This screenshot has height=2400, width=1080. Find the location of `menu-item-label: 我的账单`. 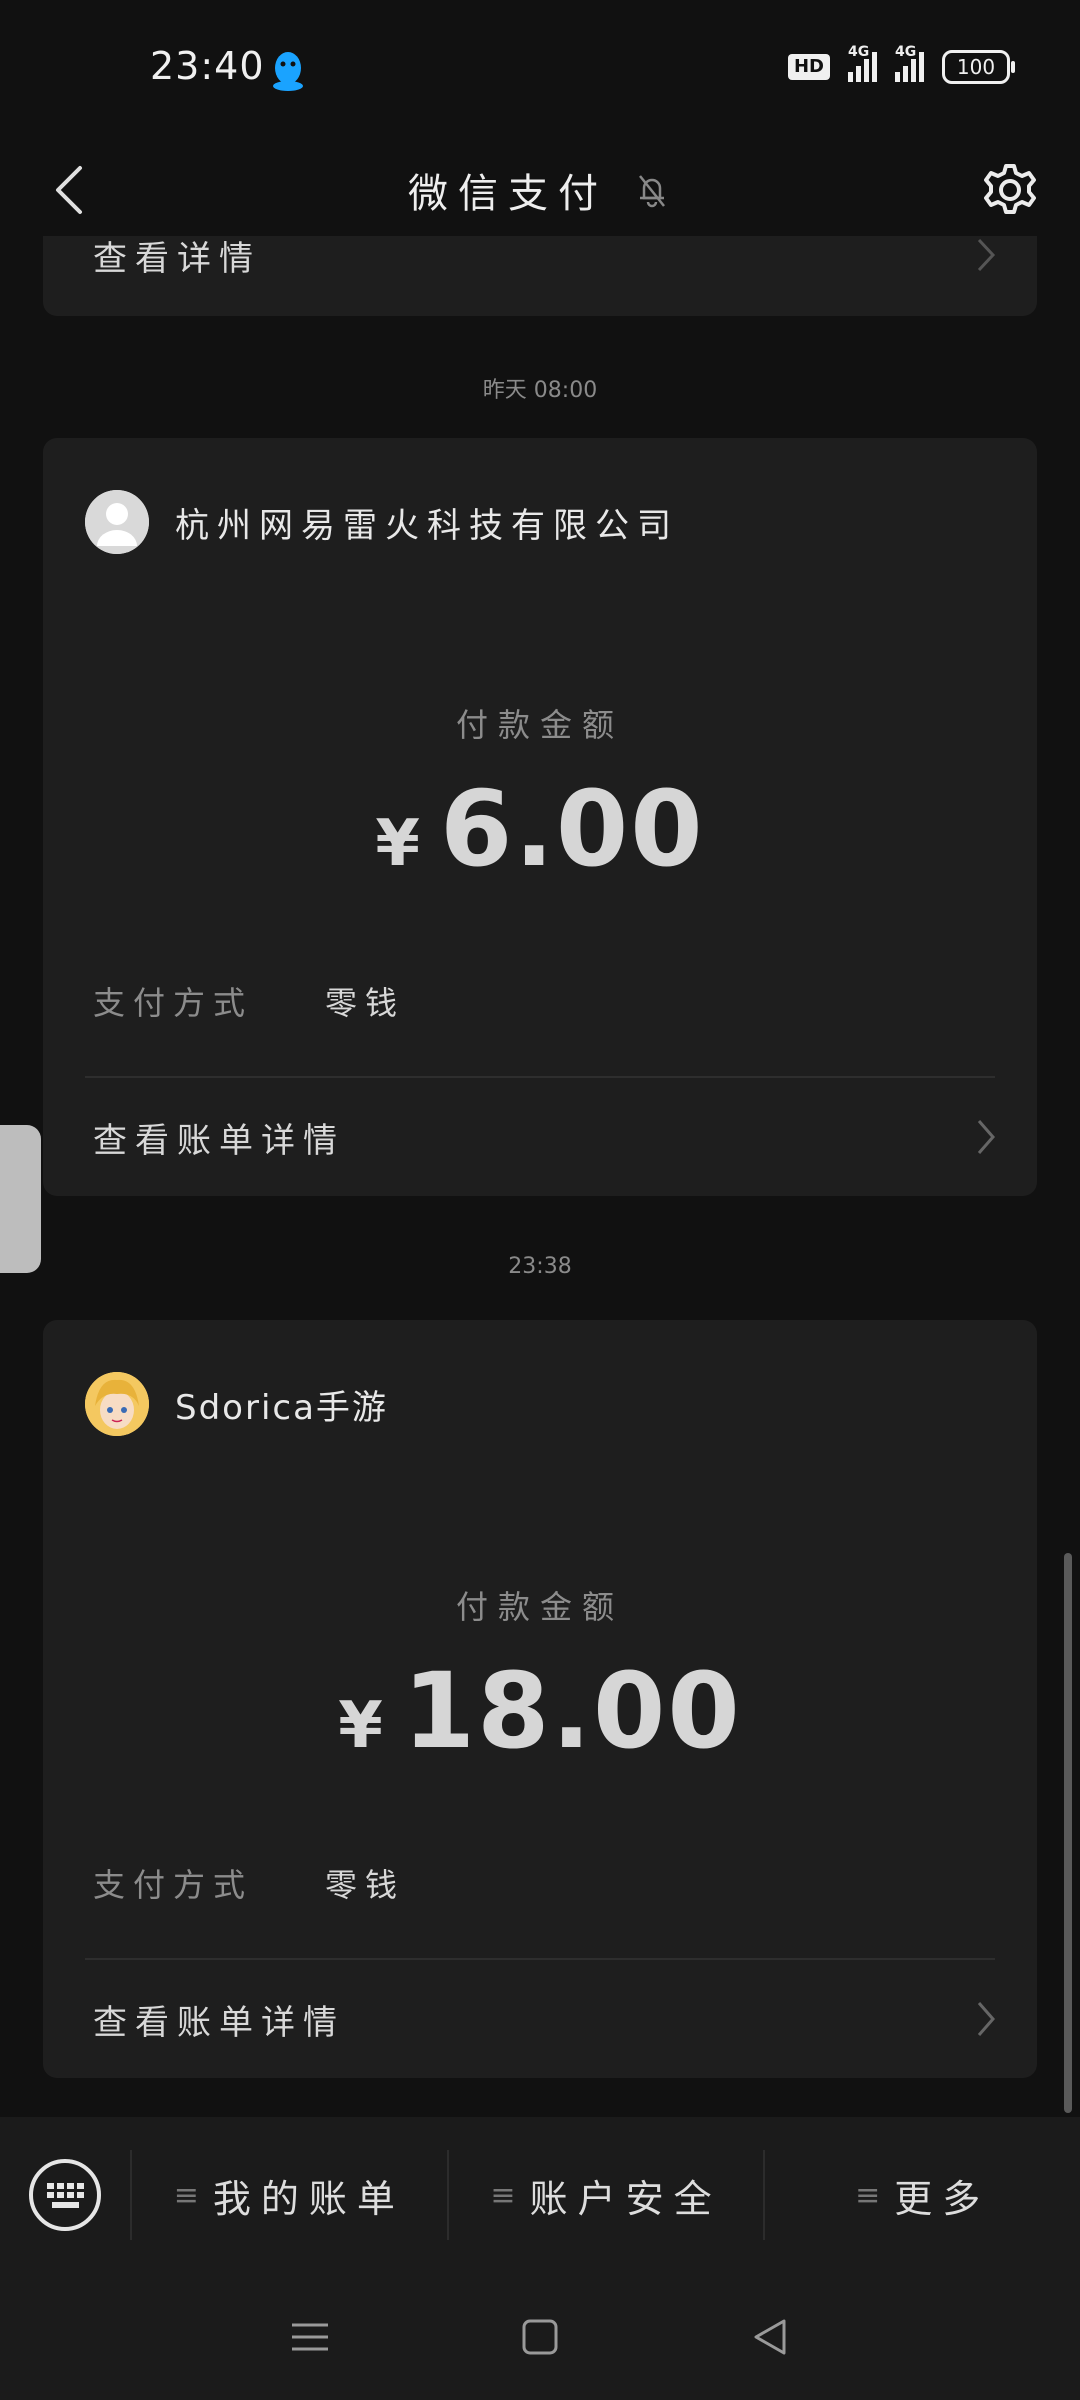

menu-item-label: 我的账单 is located at coordinates (308, 2198).